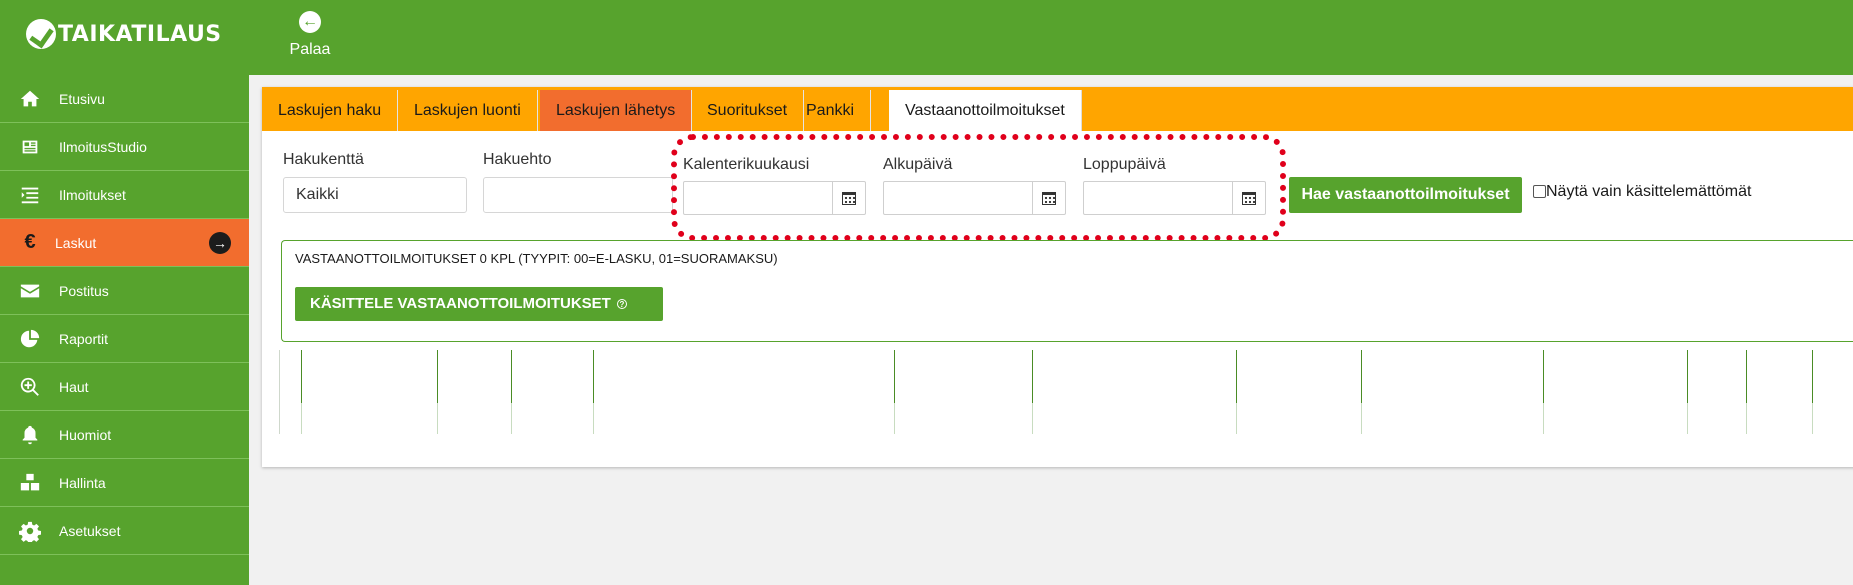  Describe the element at coordinates (103, 146) in the screenshot. I see `sidebar-item-label: IlmoitusStudio` at that location.